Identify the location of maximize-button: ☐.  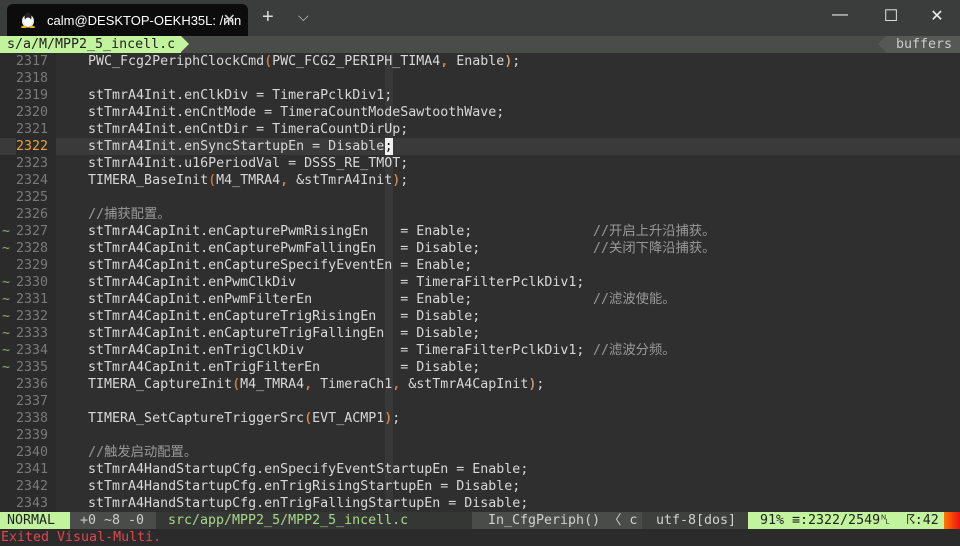
(891, 16).